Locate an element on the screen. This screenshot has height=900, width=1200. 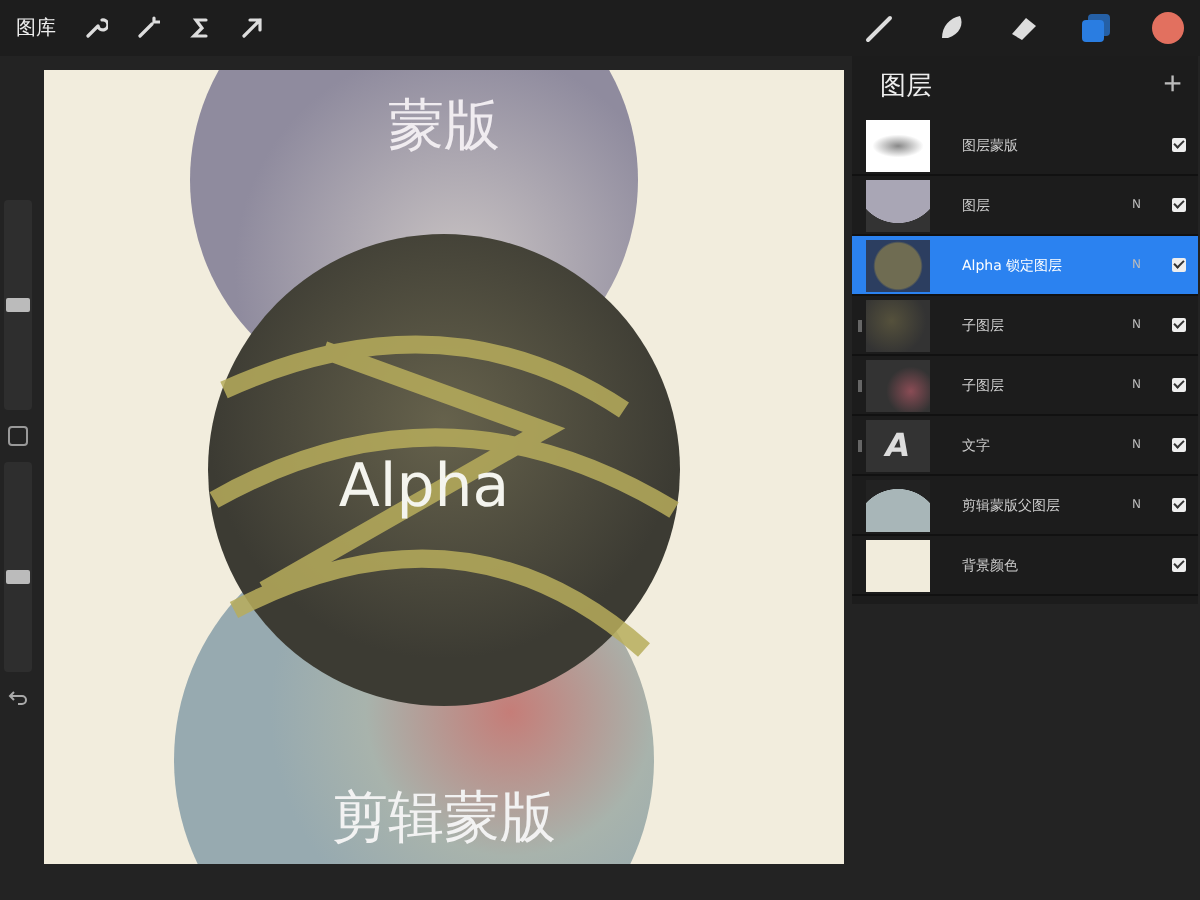
gallery-button: 图库 is located at coordinates (36, 28).